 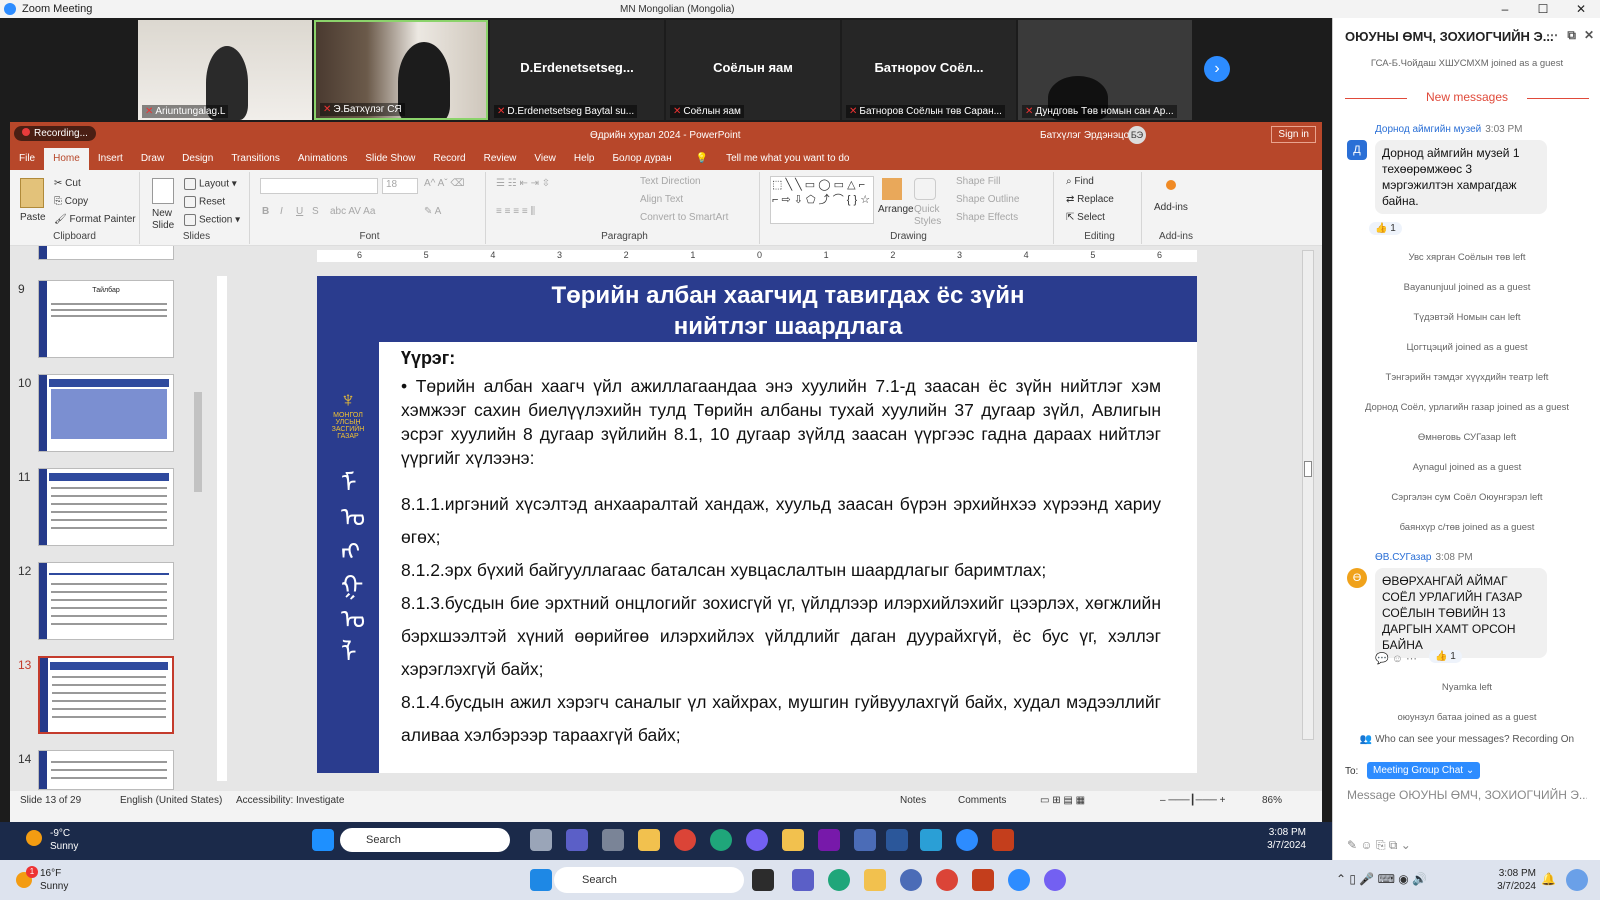 What do you see at coordinates (1055, 880) in the screenshot?
I see `viber-icon` at bounding box center [1055, 880].